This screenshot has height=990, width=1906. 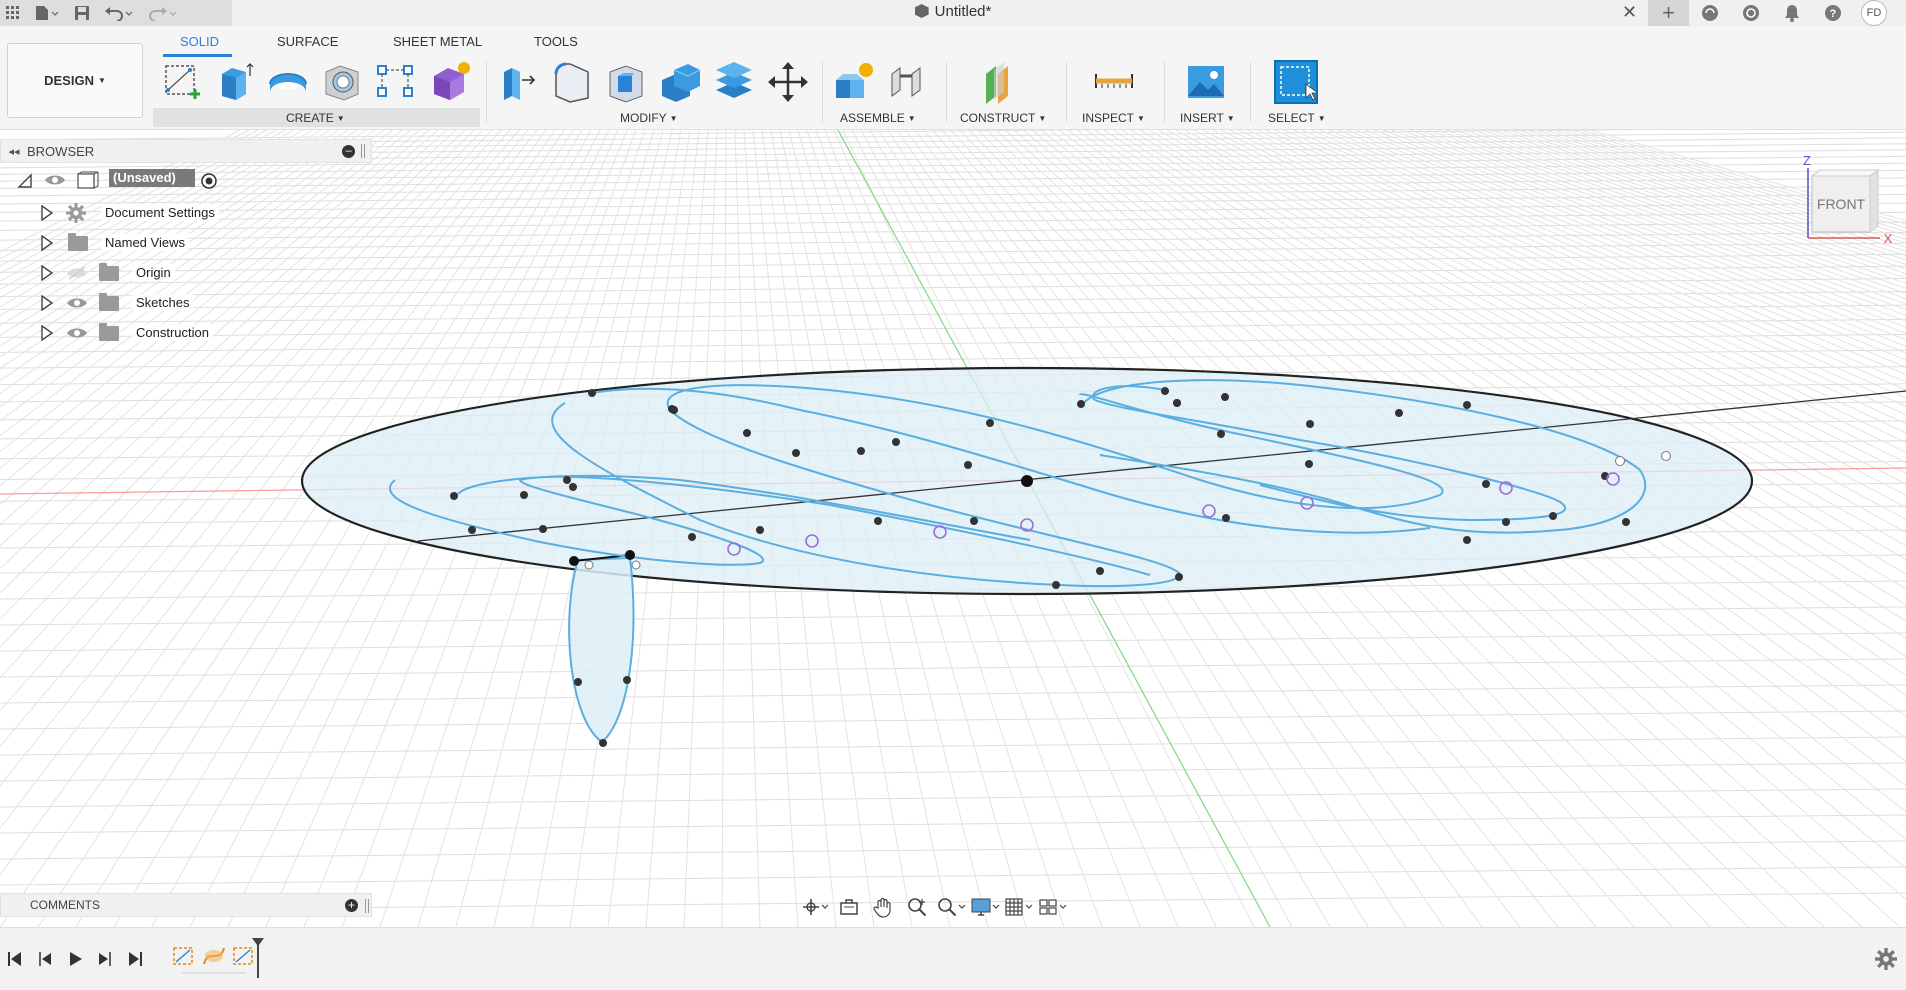 What do you see at coordinates (75, 959) in the screenshot?
I see `play-icon` at bounding box center [75, 959].